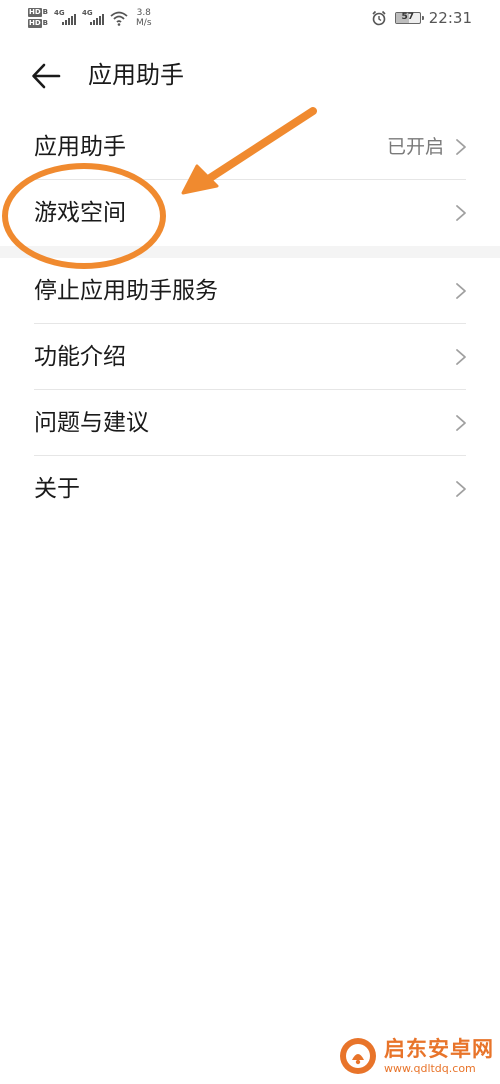 This screenshot has height=1084, width=500. I want to click on list-item-label: 问题与建议, so click(91, 423).